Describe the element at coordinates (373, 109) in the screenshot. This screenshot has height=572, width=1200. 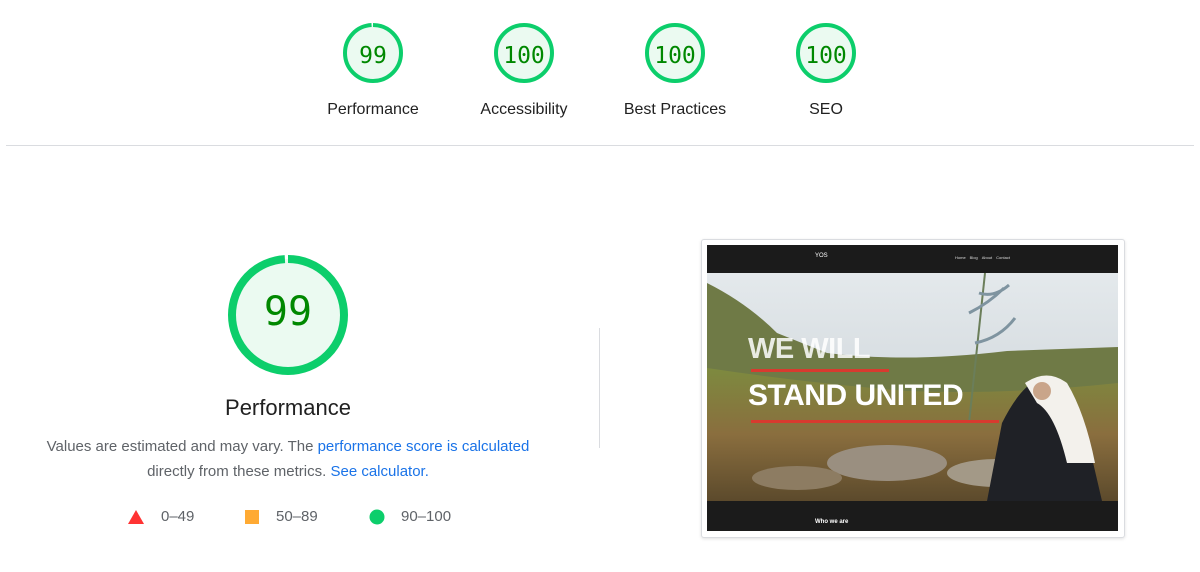
I see `gauge-label: Performance` at that location.